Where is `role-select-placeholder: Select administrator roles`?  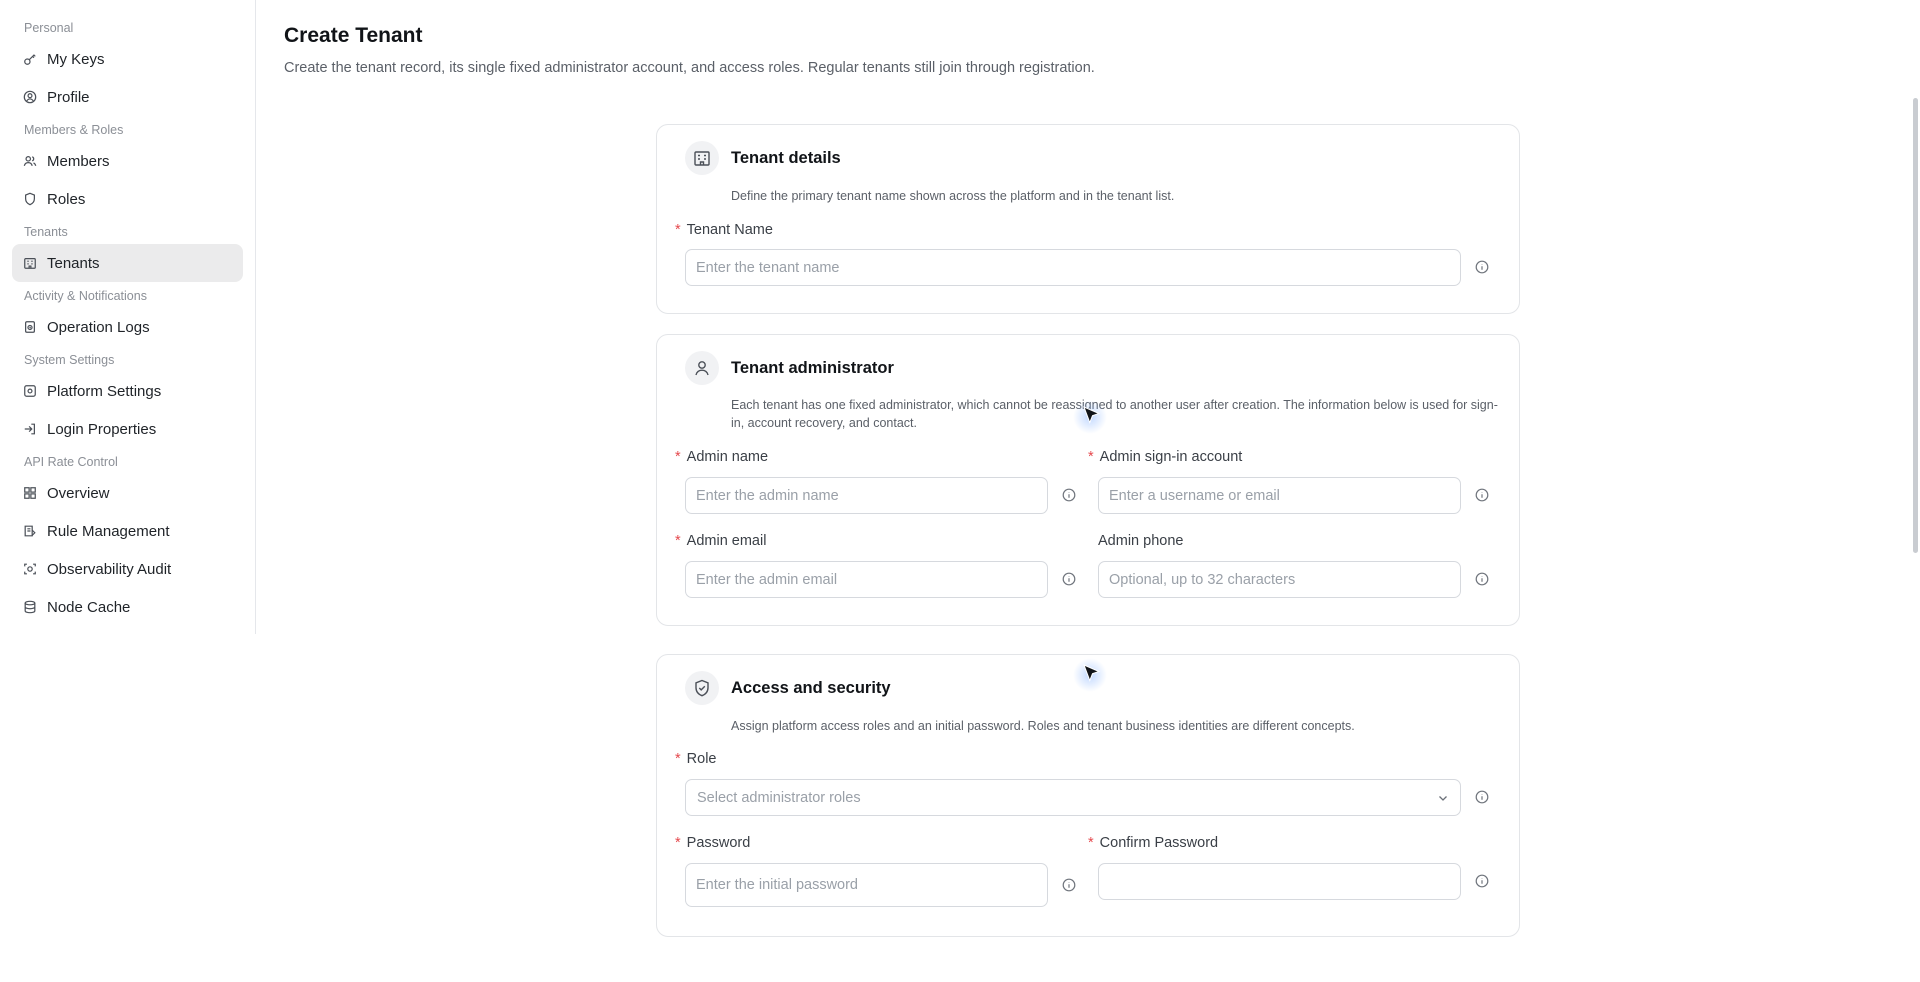
role-select-placeholder: Select administrator roles is located at coordinates (779, 797).